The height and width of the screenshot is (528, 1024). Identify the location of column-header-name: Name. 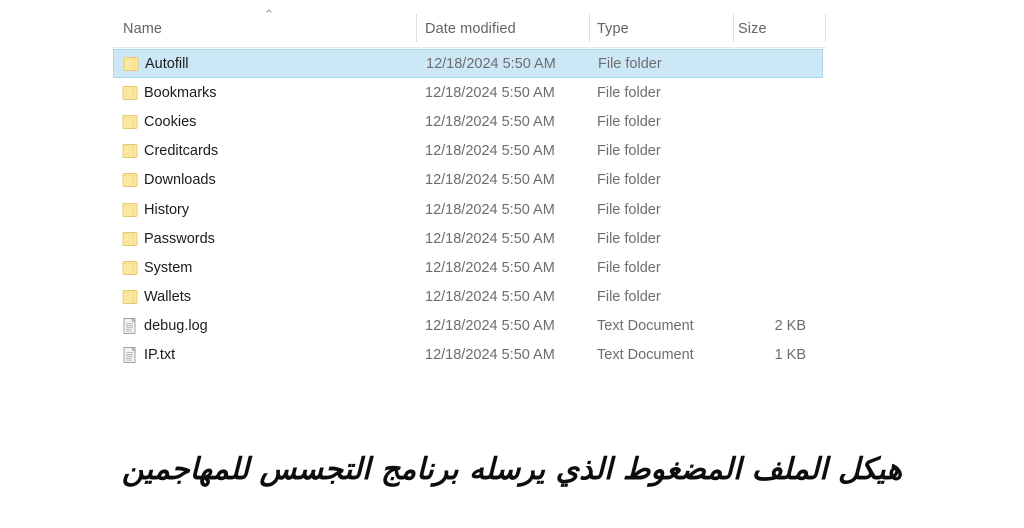
(142, 29).